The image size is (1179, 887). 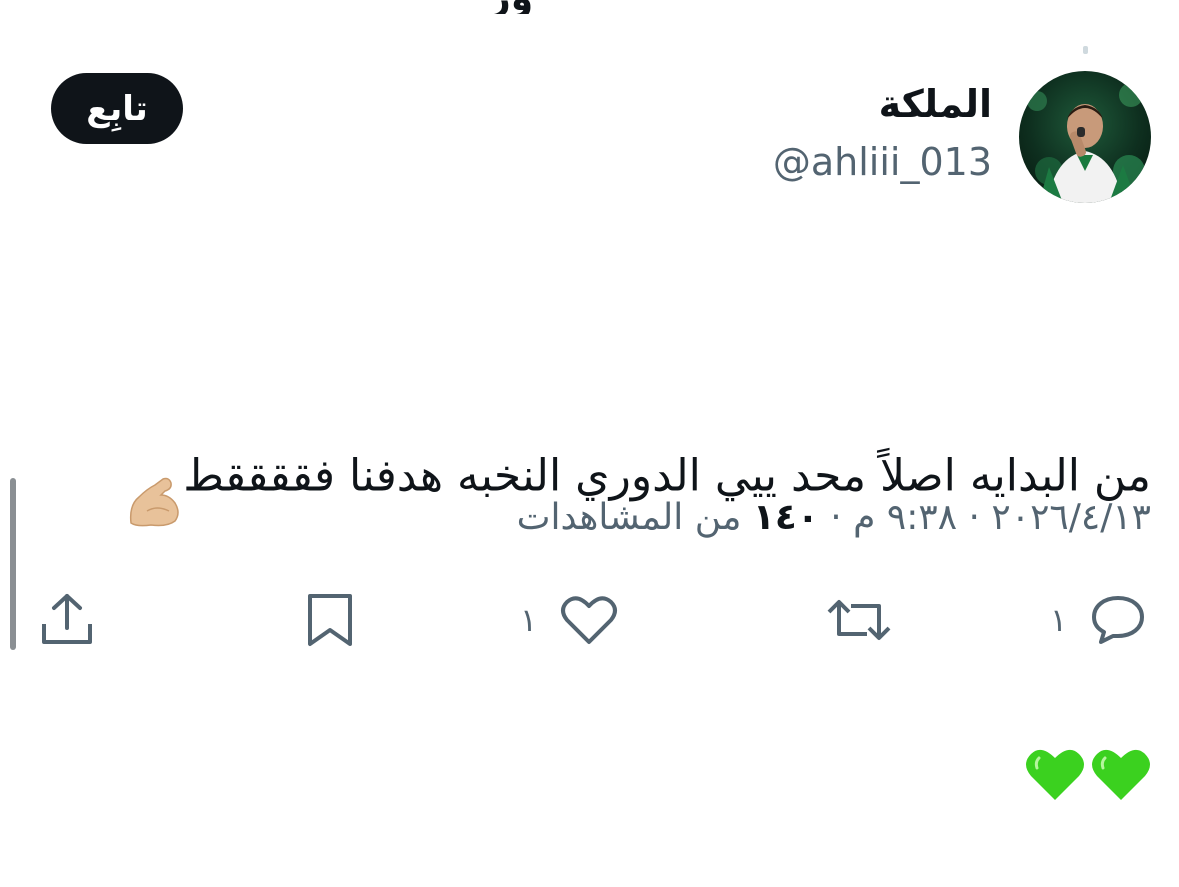 I want to click on retweet-button, so click(x=859, y=620).